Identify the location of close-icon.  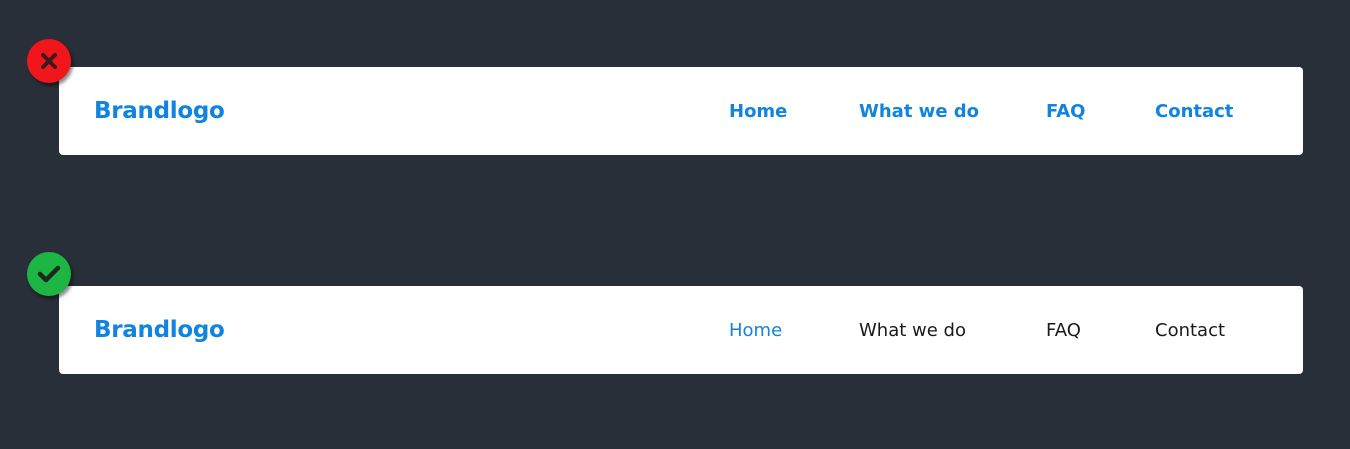
(49, 61).